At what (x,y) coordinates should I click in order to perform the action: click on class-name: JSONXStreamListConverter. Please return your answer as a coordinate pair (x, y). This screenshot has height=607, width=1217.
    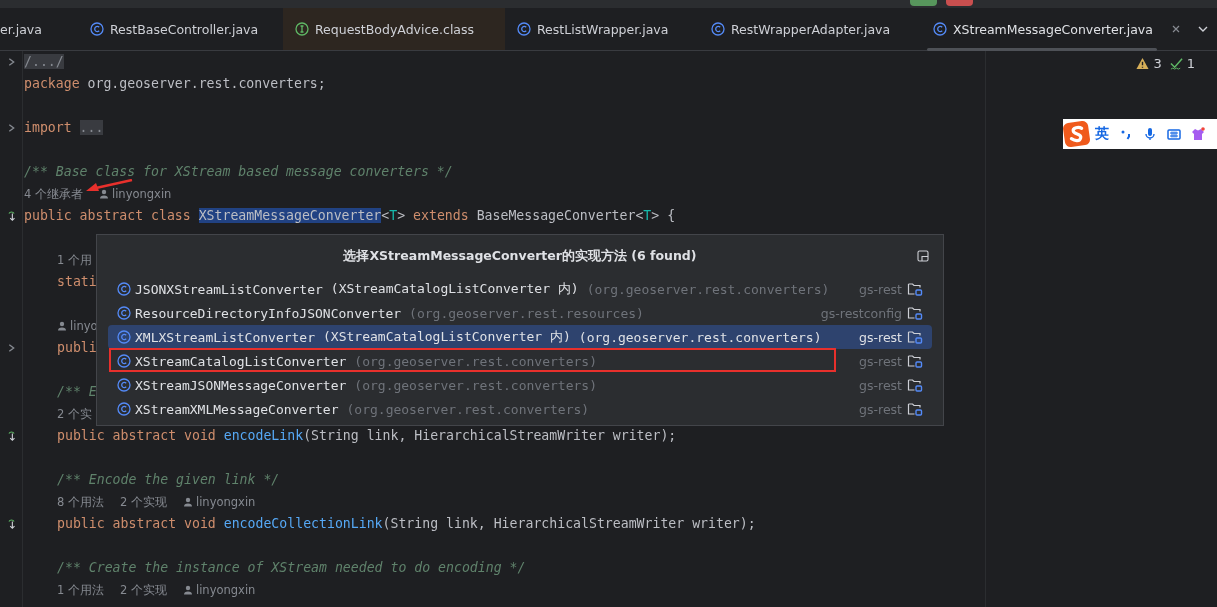
    Looking at the image, I should click on (229, 289).